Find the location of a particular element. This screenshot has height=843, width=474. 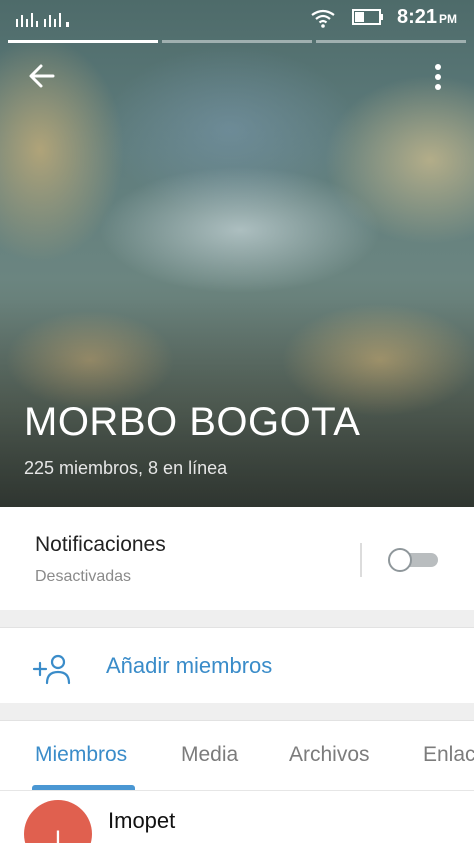

avatar: I is located at coordinates (58, 821).